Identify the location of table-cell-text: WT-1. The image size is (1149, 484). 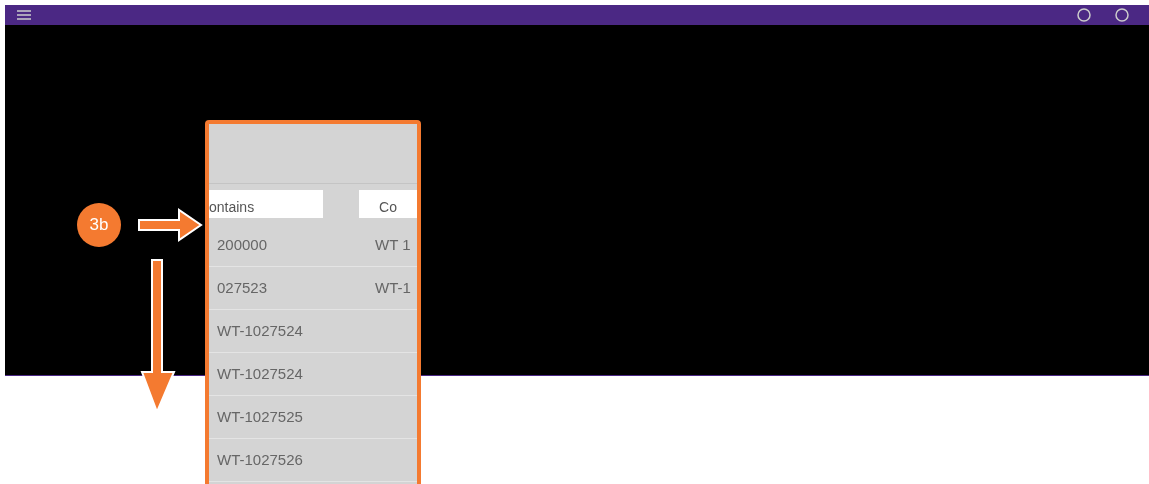
(393, 287).